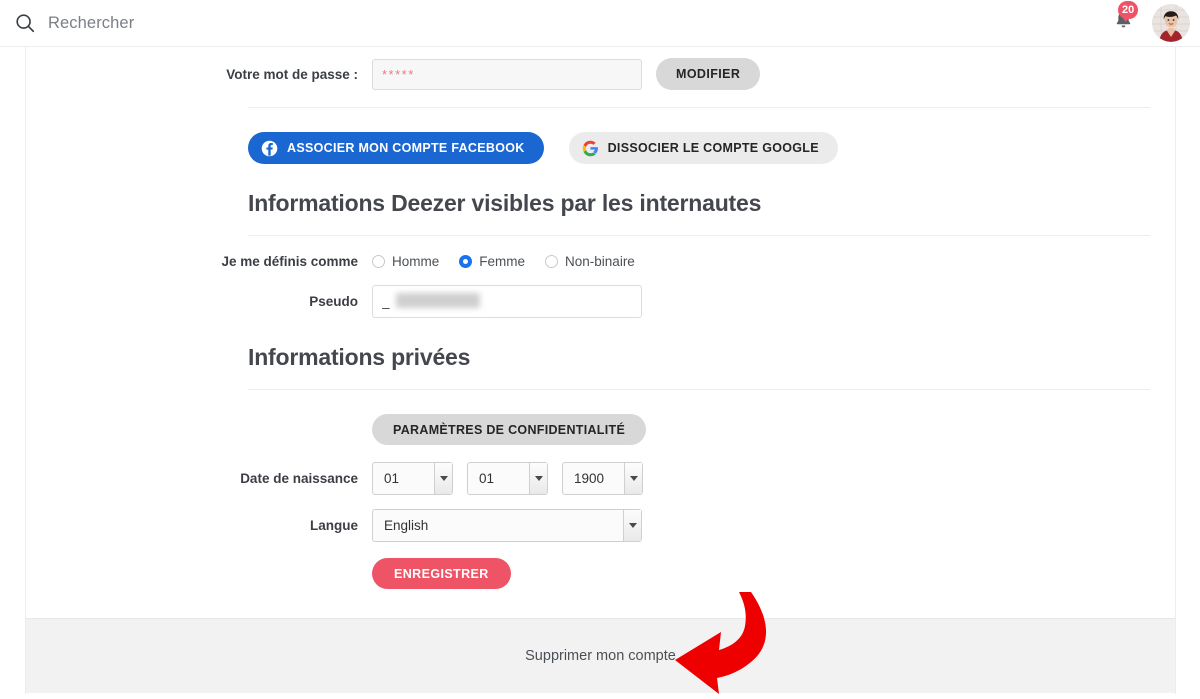  I want to click on top-navigation-bar: 20, so click(600, 23).